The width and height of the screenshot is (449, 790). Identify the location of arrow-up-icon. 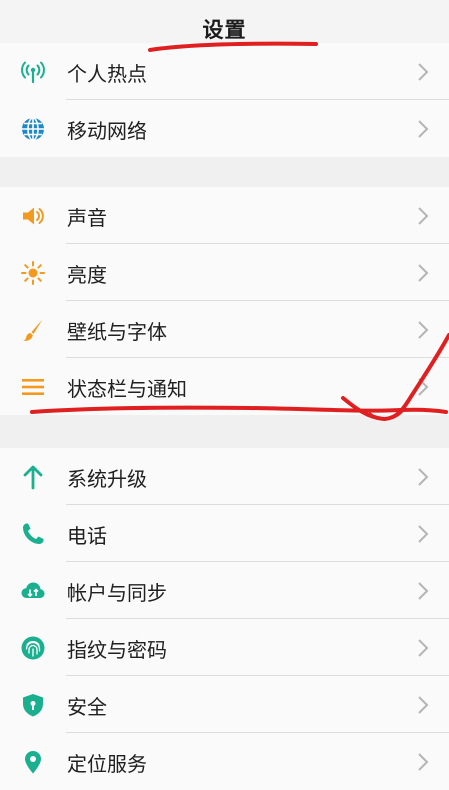
(33, 477).